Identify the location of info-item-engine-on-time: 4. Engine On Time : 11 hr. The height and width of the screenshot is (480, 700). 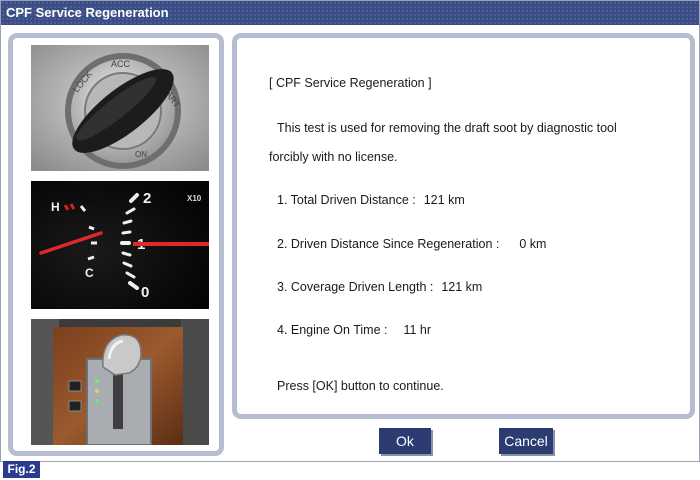
(354, 330).